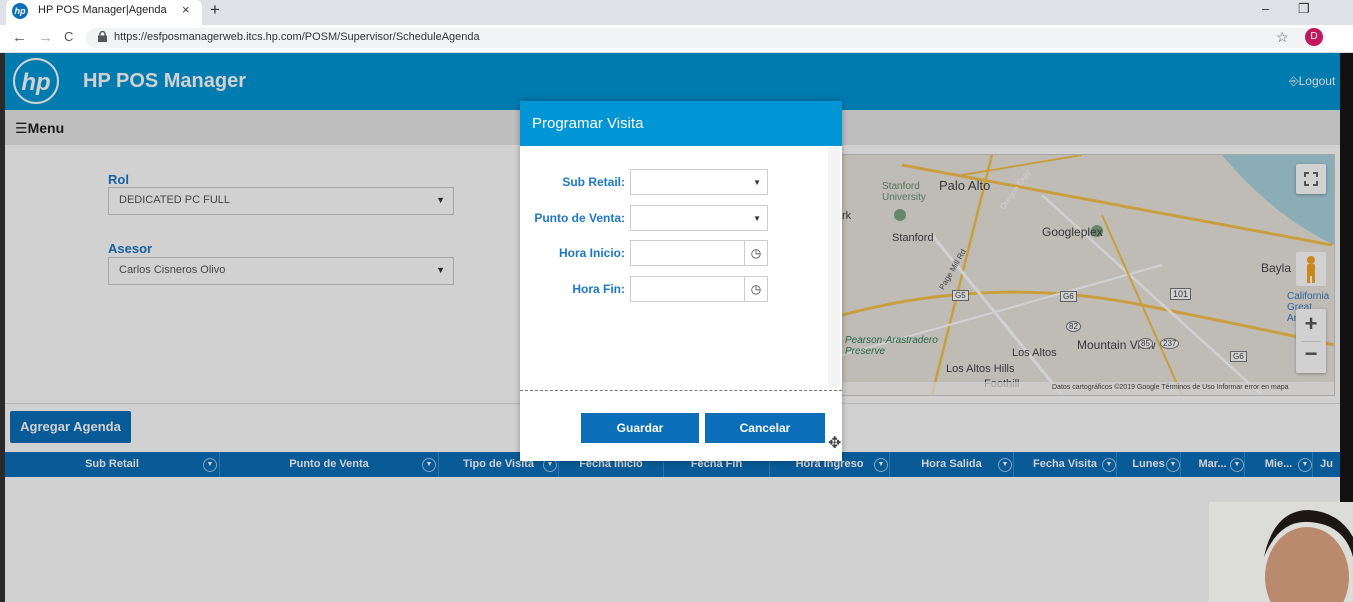  I want to click on minimize-window-button: –, so click(1265, 8).